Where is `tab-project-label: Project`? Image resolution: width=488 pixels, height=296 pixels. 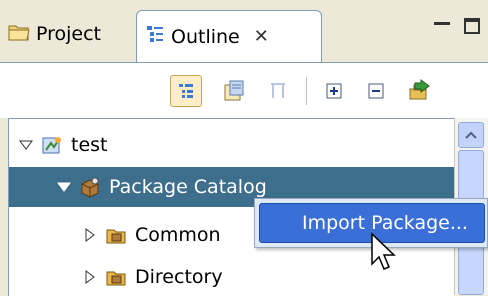 tab-project-label: Project is located at coordinates (69, 34).